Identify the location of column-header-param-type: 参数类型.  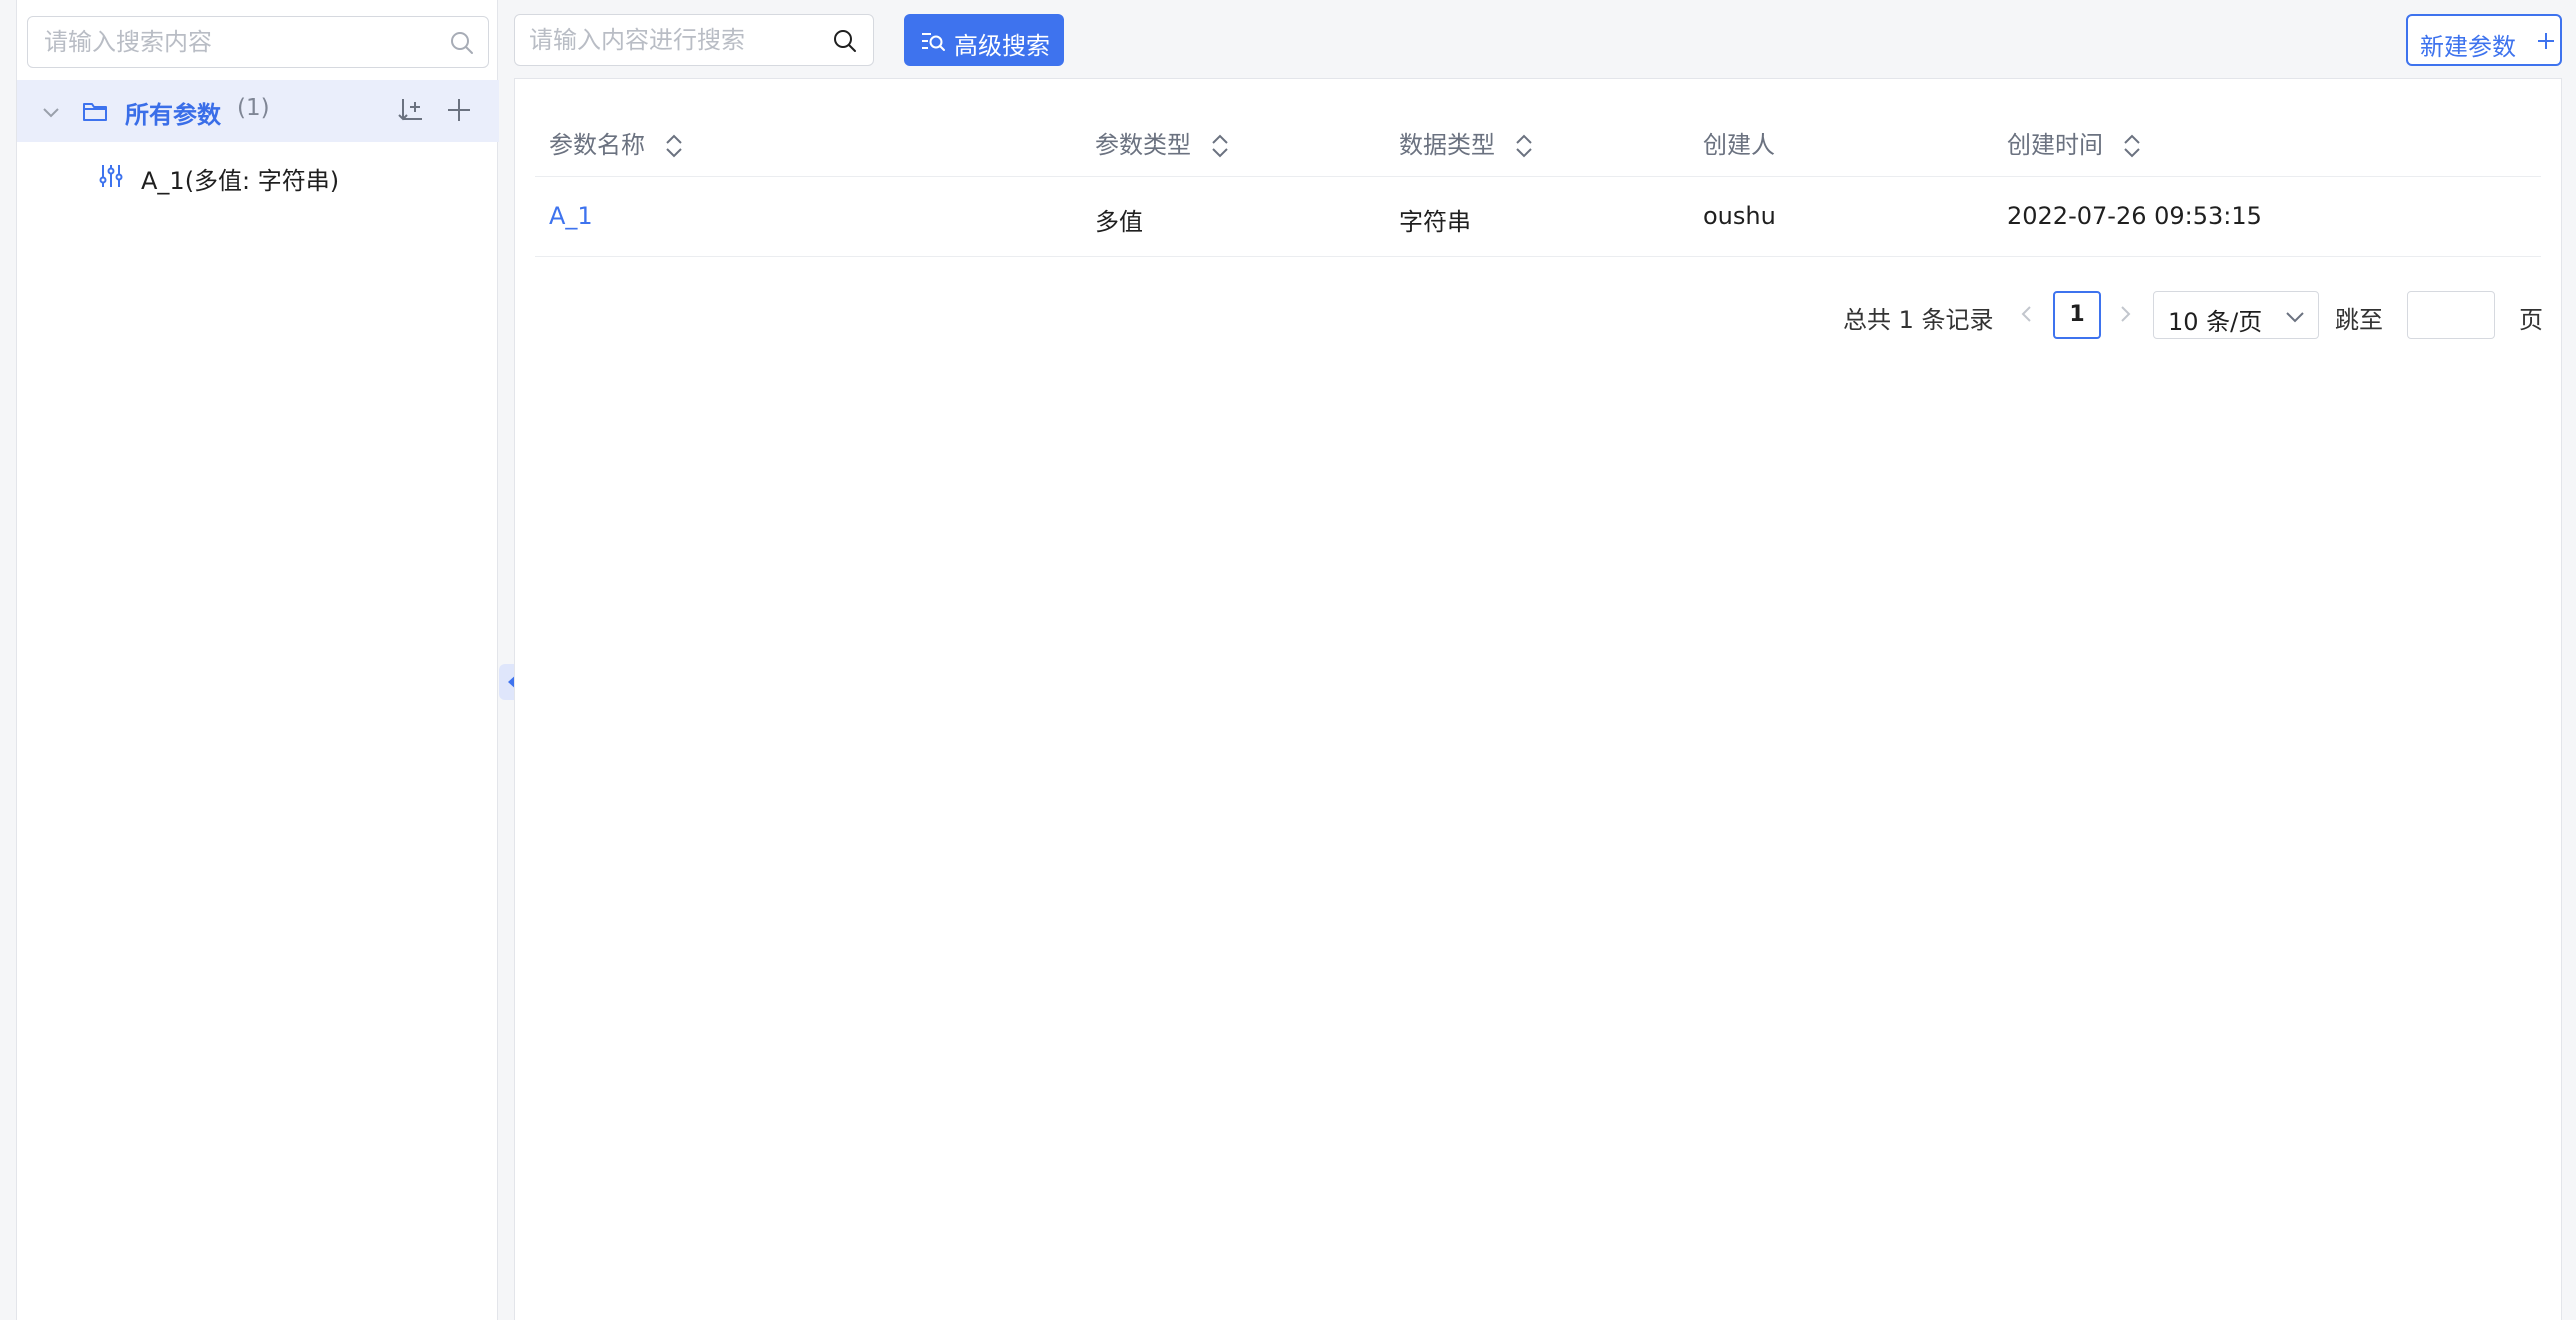
(1163, 142).